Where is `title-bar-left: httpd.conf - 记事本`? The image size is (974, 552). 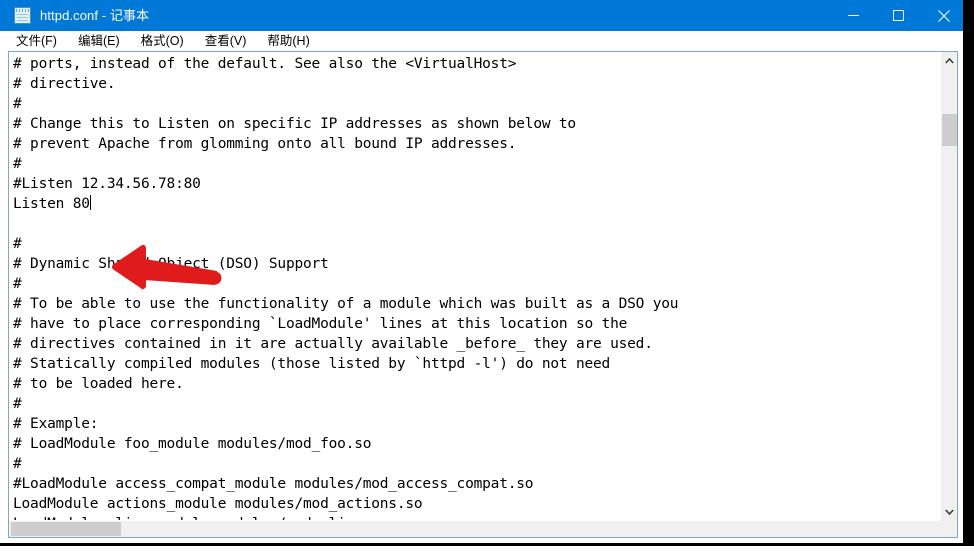
title-bar-left: httpd.conf - 记事本 is located at coordinates (415, 15).